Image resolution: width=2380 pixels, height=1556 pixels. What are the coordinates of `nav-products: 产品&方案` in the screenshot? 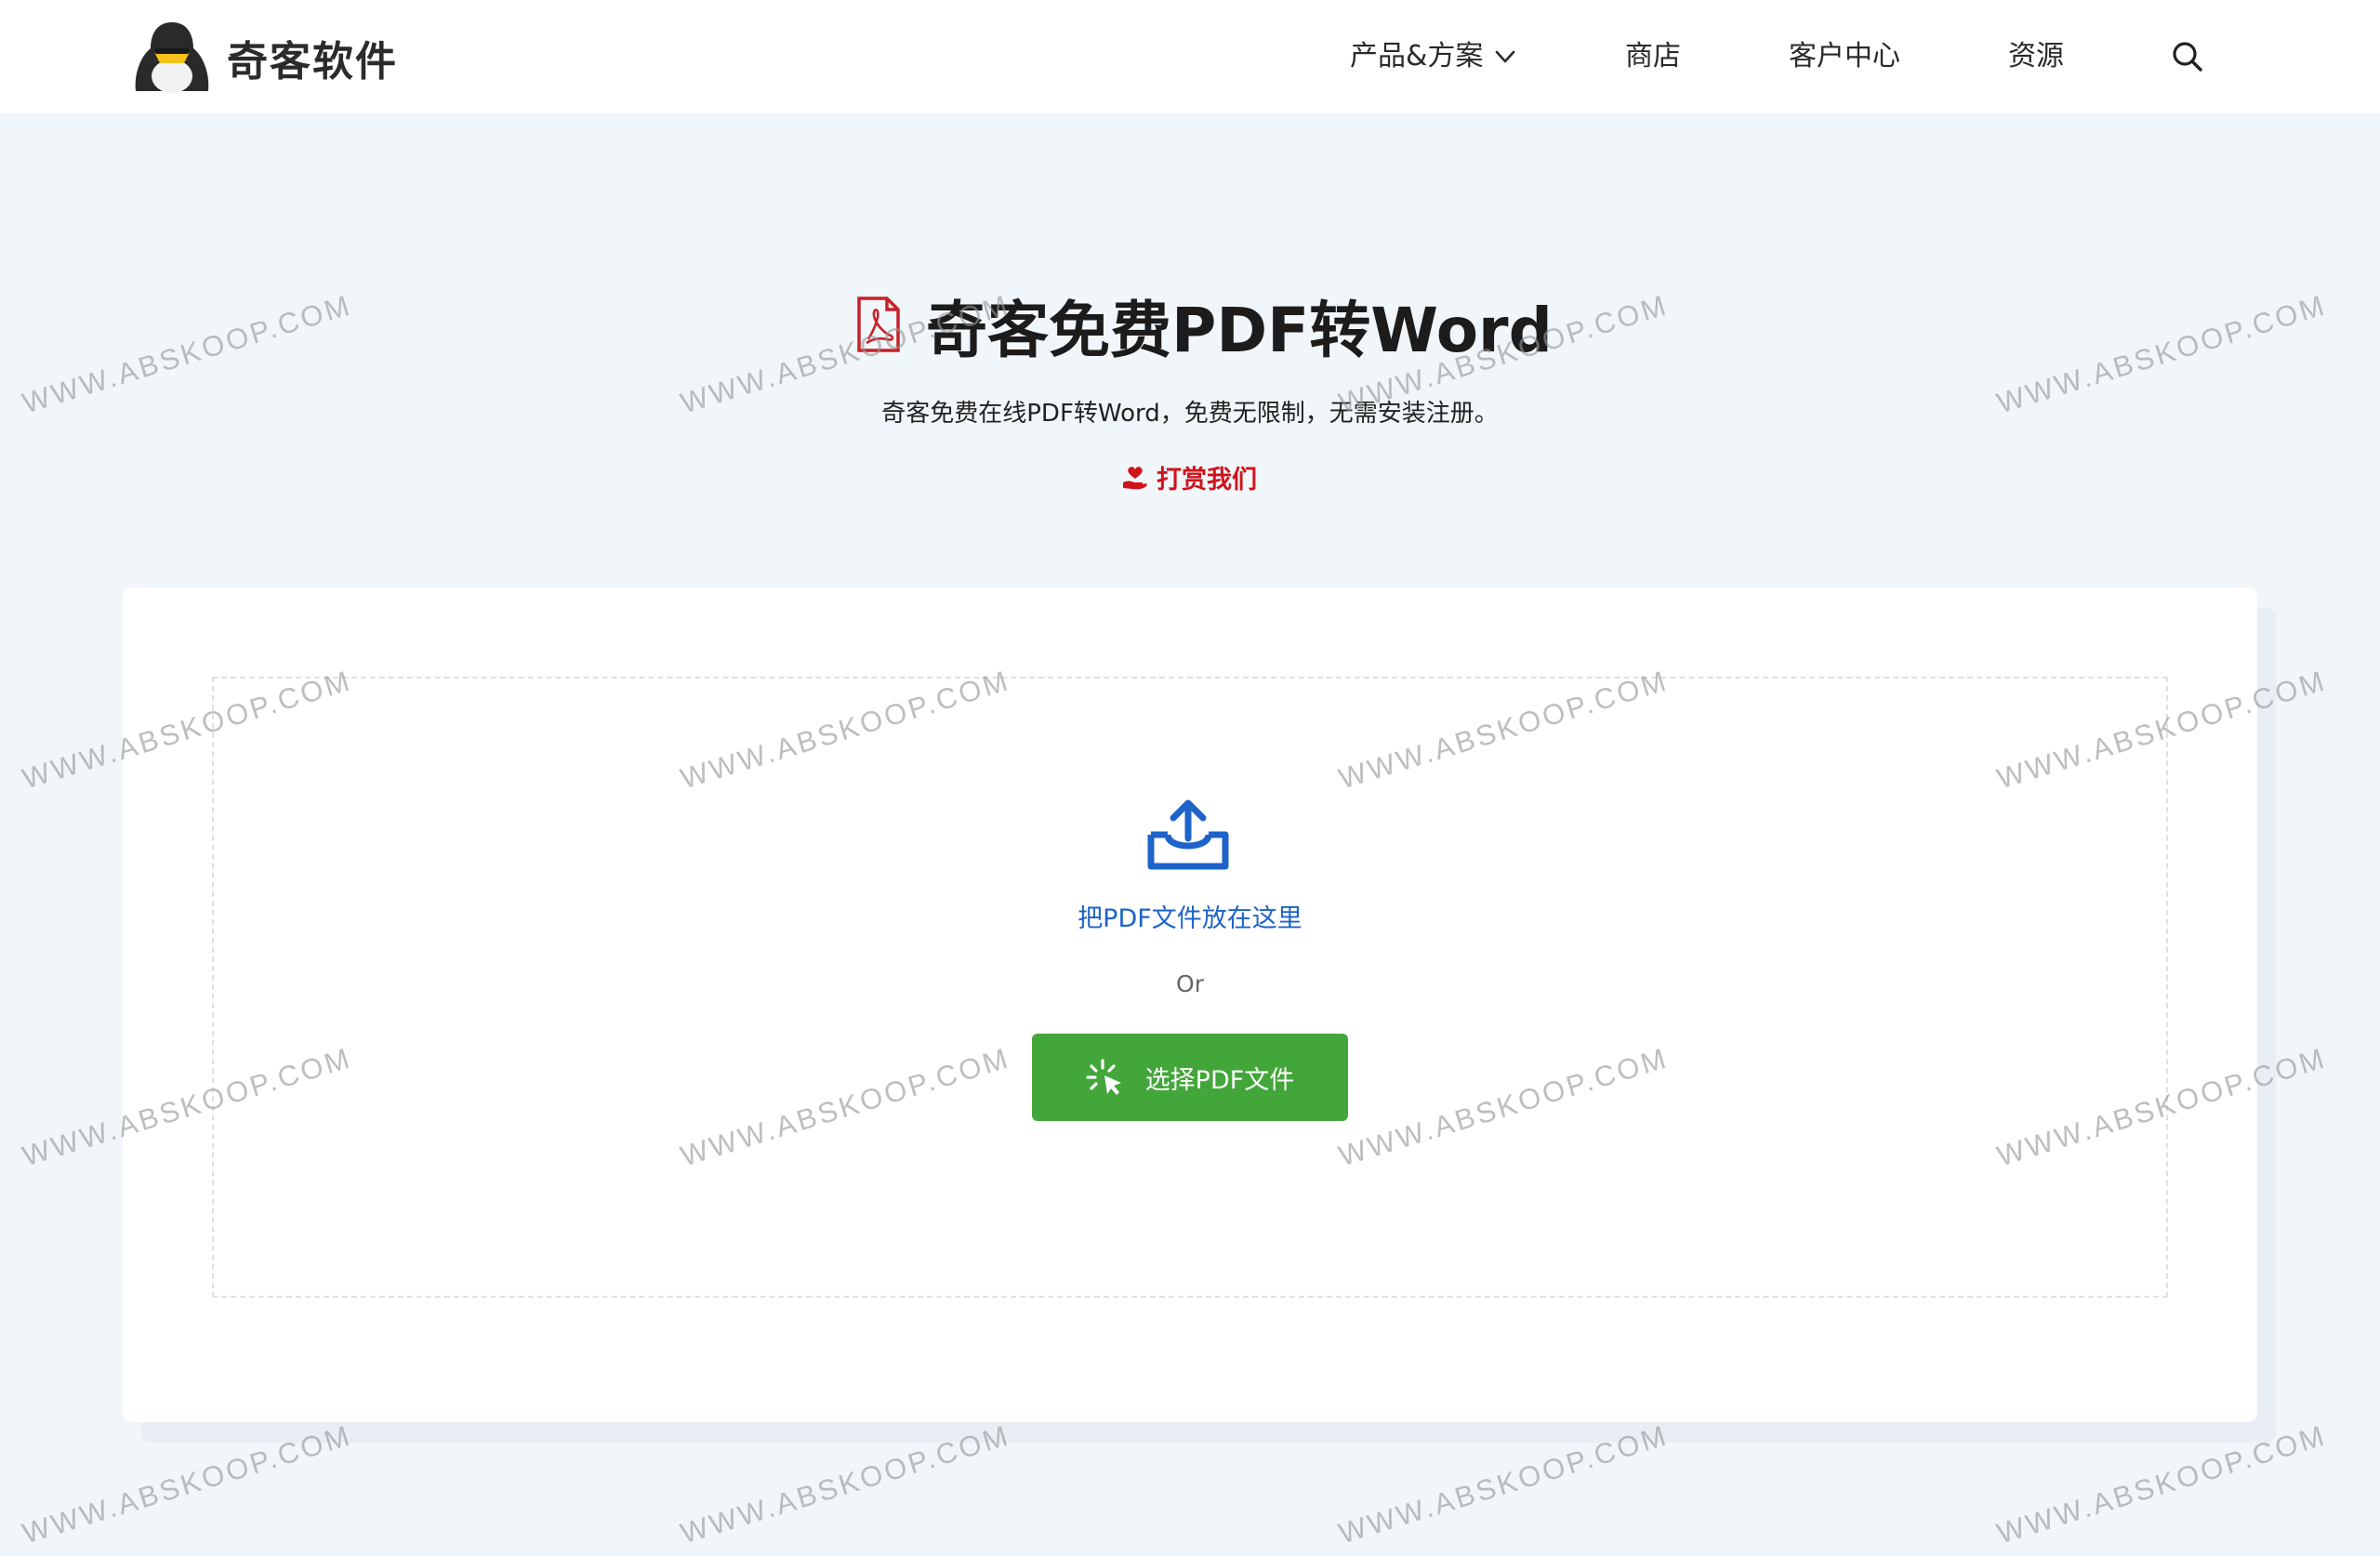 It's located at (1434, 56).